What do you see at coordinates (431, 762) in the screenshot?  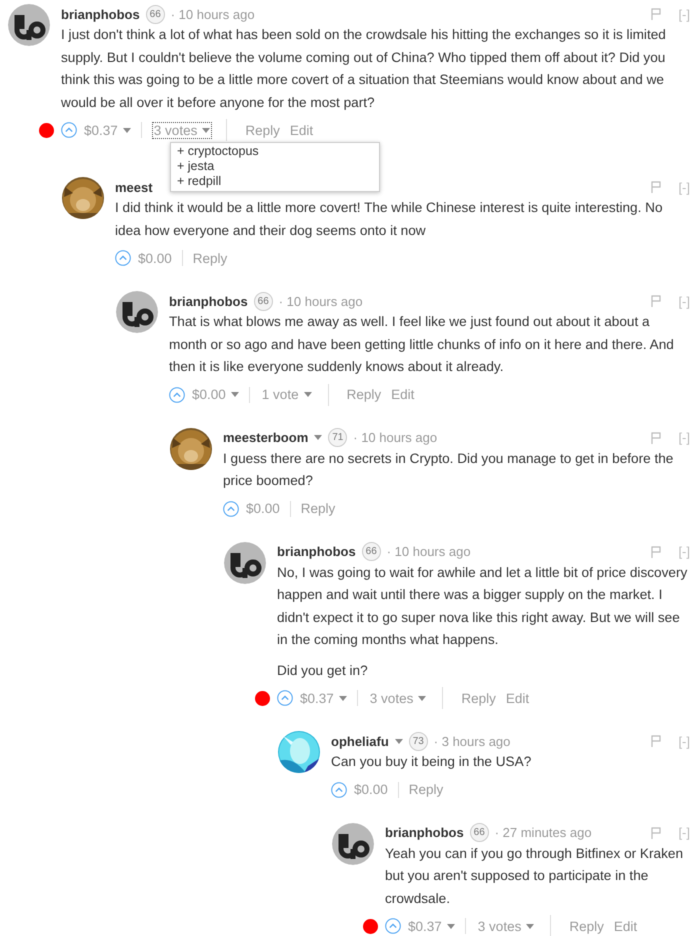 I see `comment-text: Can you buy it being in the USA?` at bounding box center [431, 762].